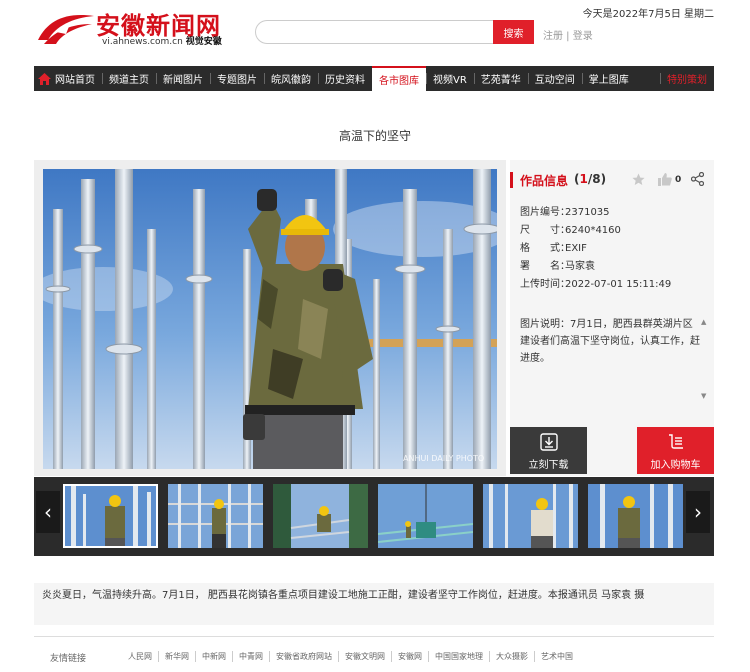 This screenshot has width=750, height=672. What do you see at coordinates (513, 32) in the screenshot?
I see `search-button: 搜索` at bounding box center [513, 32].